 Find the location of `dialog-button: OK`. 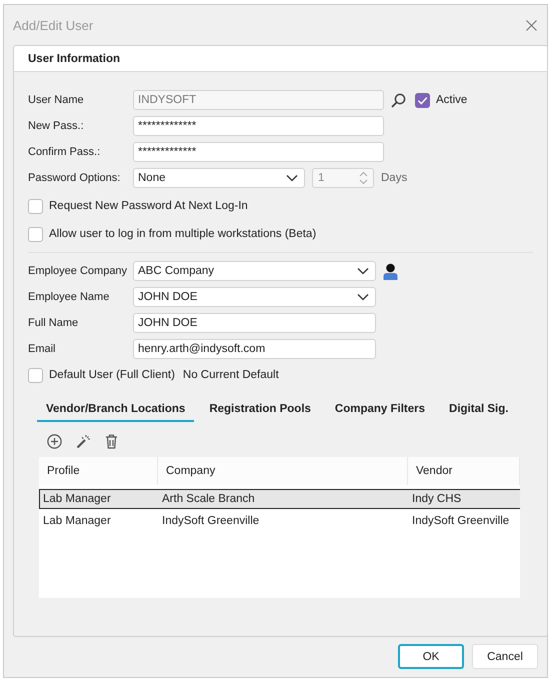

dialog-button: OK is located at coordinates (431, 656).